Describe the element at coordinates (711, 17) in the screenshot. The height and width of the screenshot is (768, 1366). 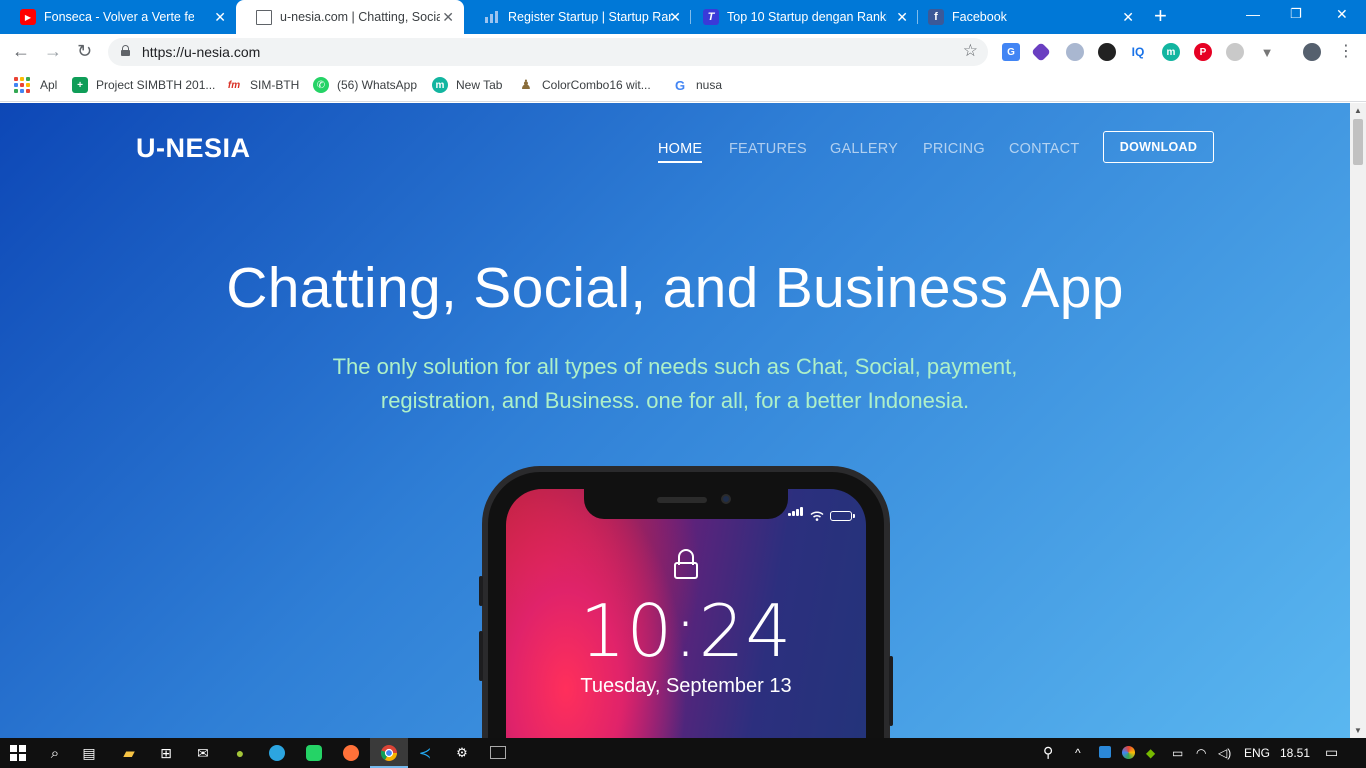
I see `t-icon: T` at that location.